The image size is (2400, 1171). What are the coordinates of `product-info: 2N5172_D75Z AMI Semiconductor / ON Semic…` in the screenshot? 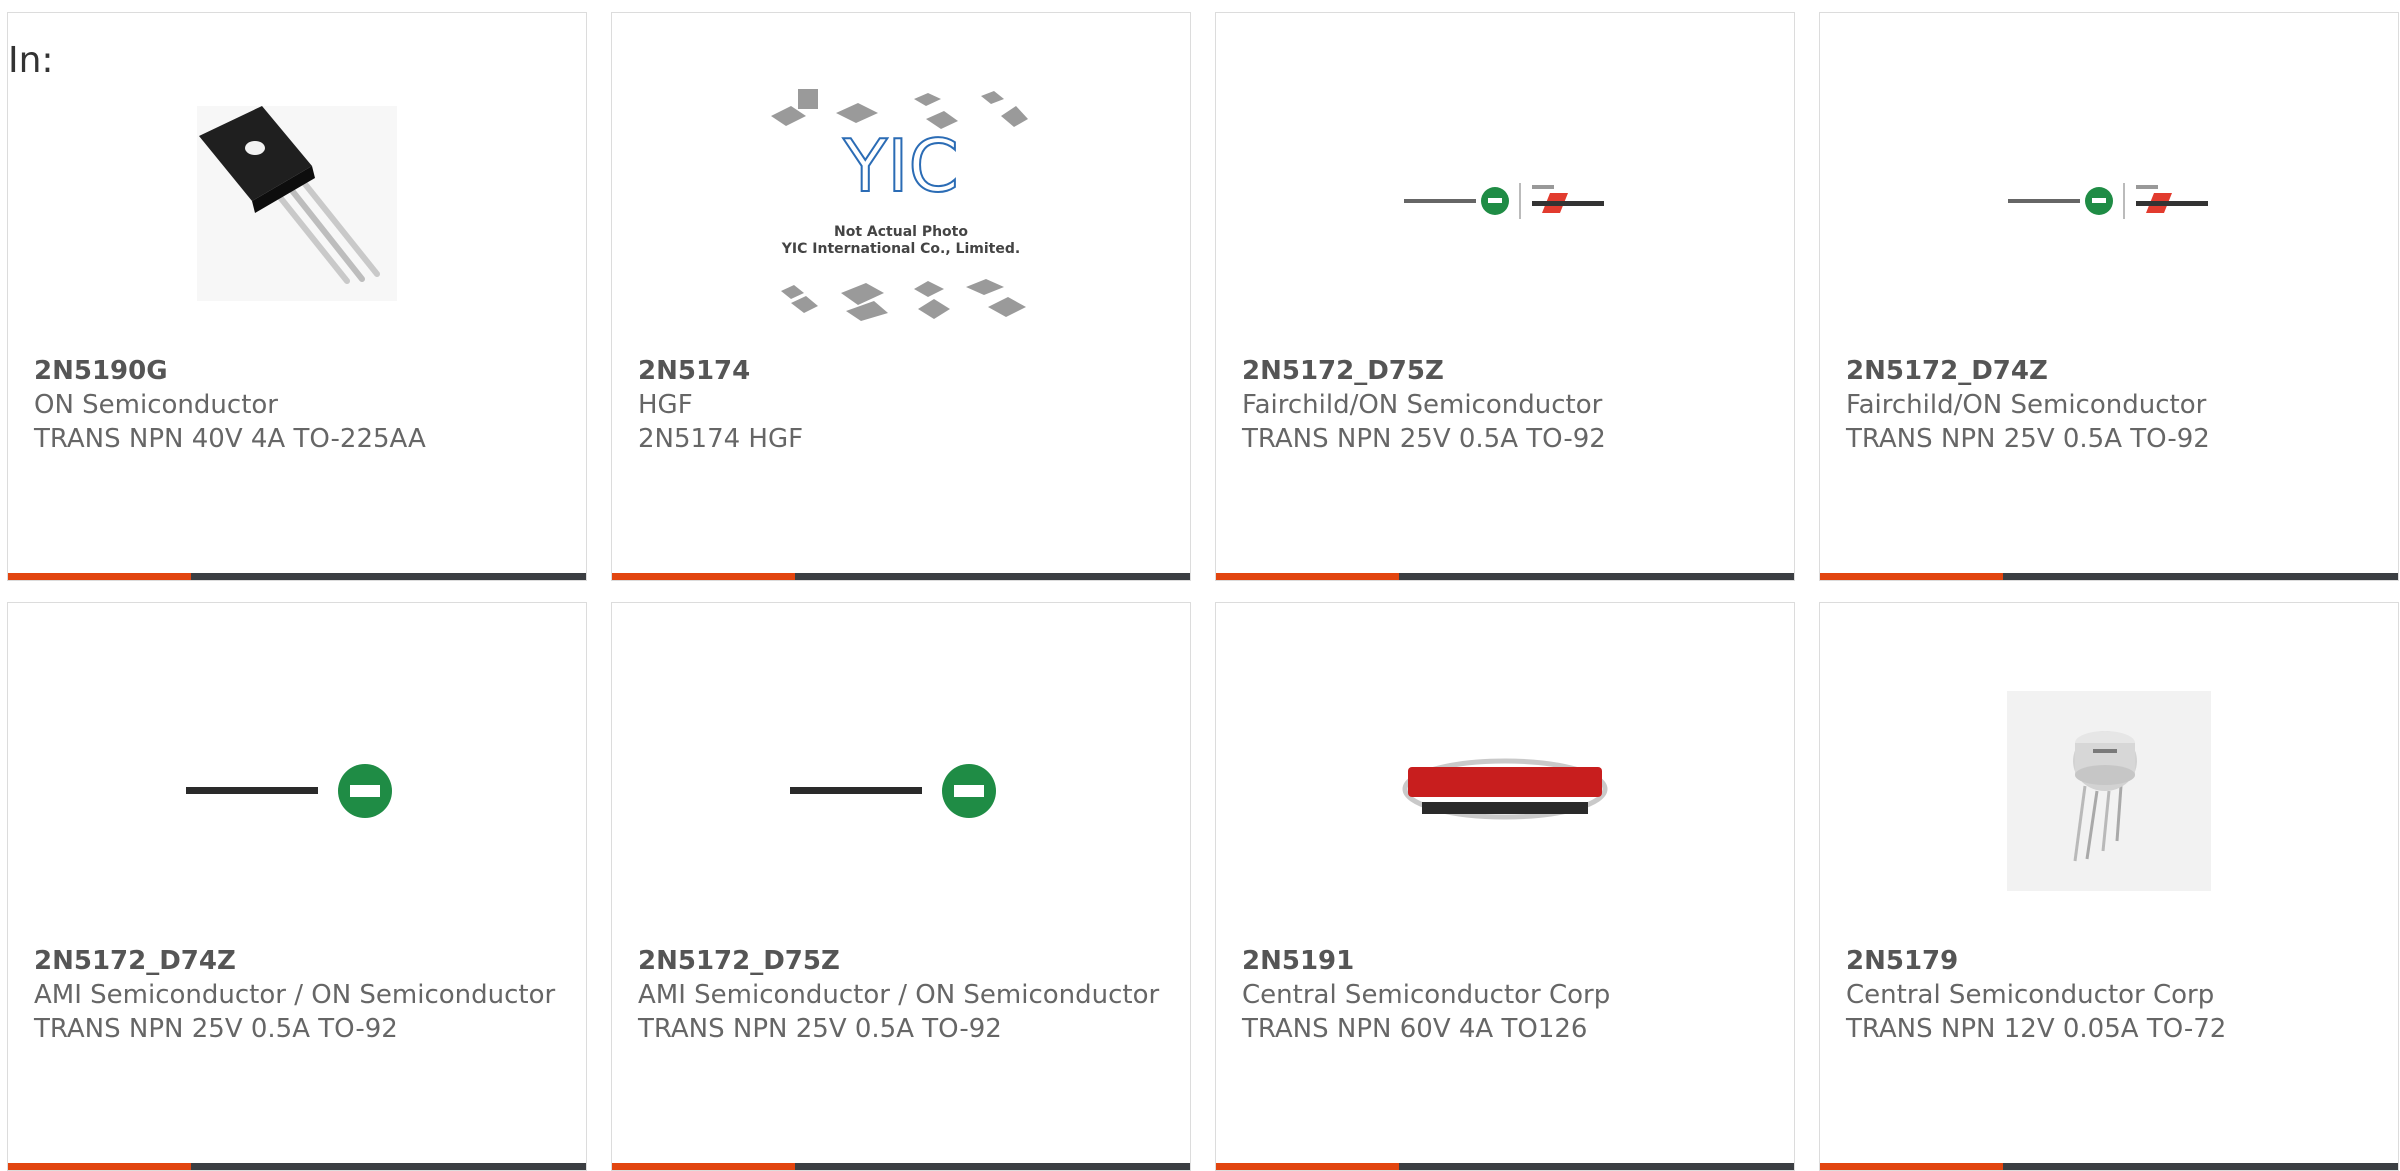 It's located at (904, 995).